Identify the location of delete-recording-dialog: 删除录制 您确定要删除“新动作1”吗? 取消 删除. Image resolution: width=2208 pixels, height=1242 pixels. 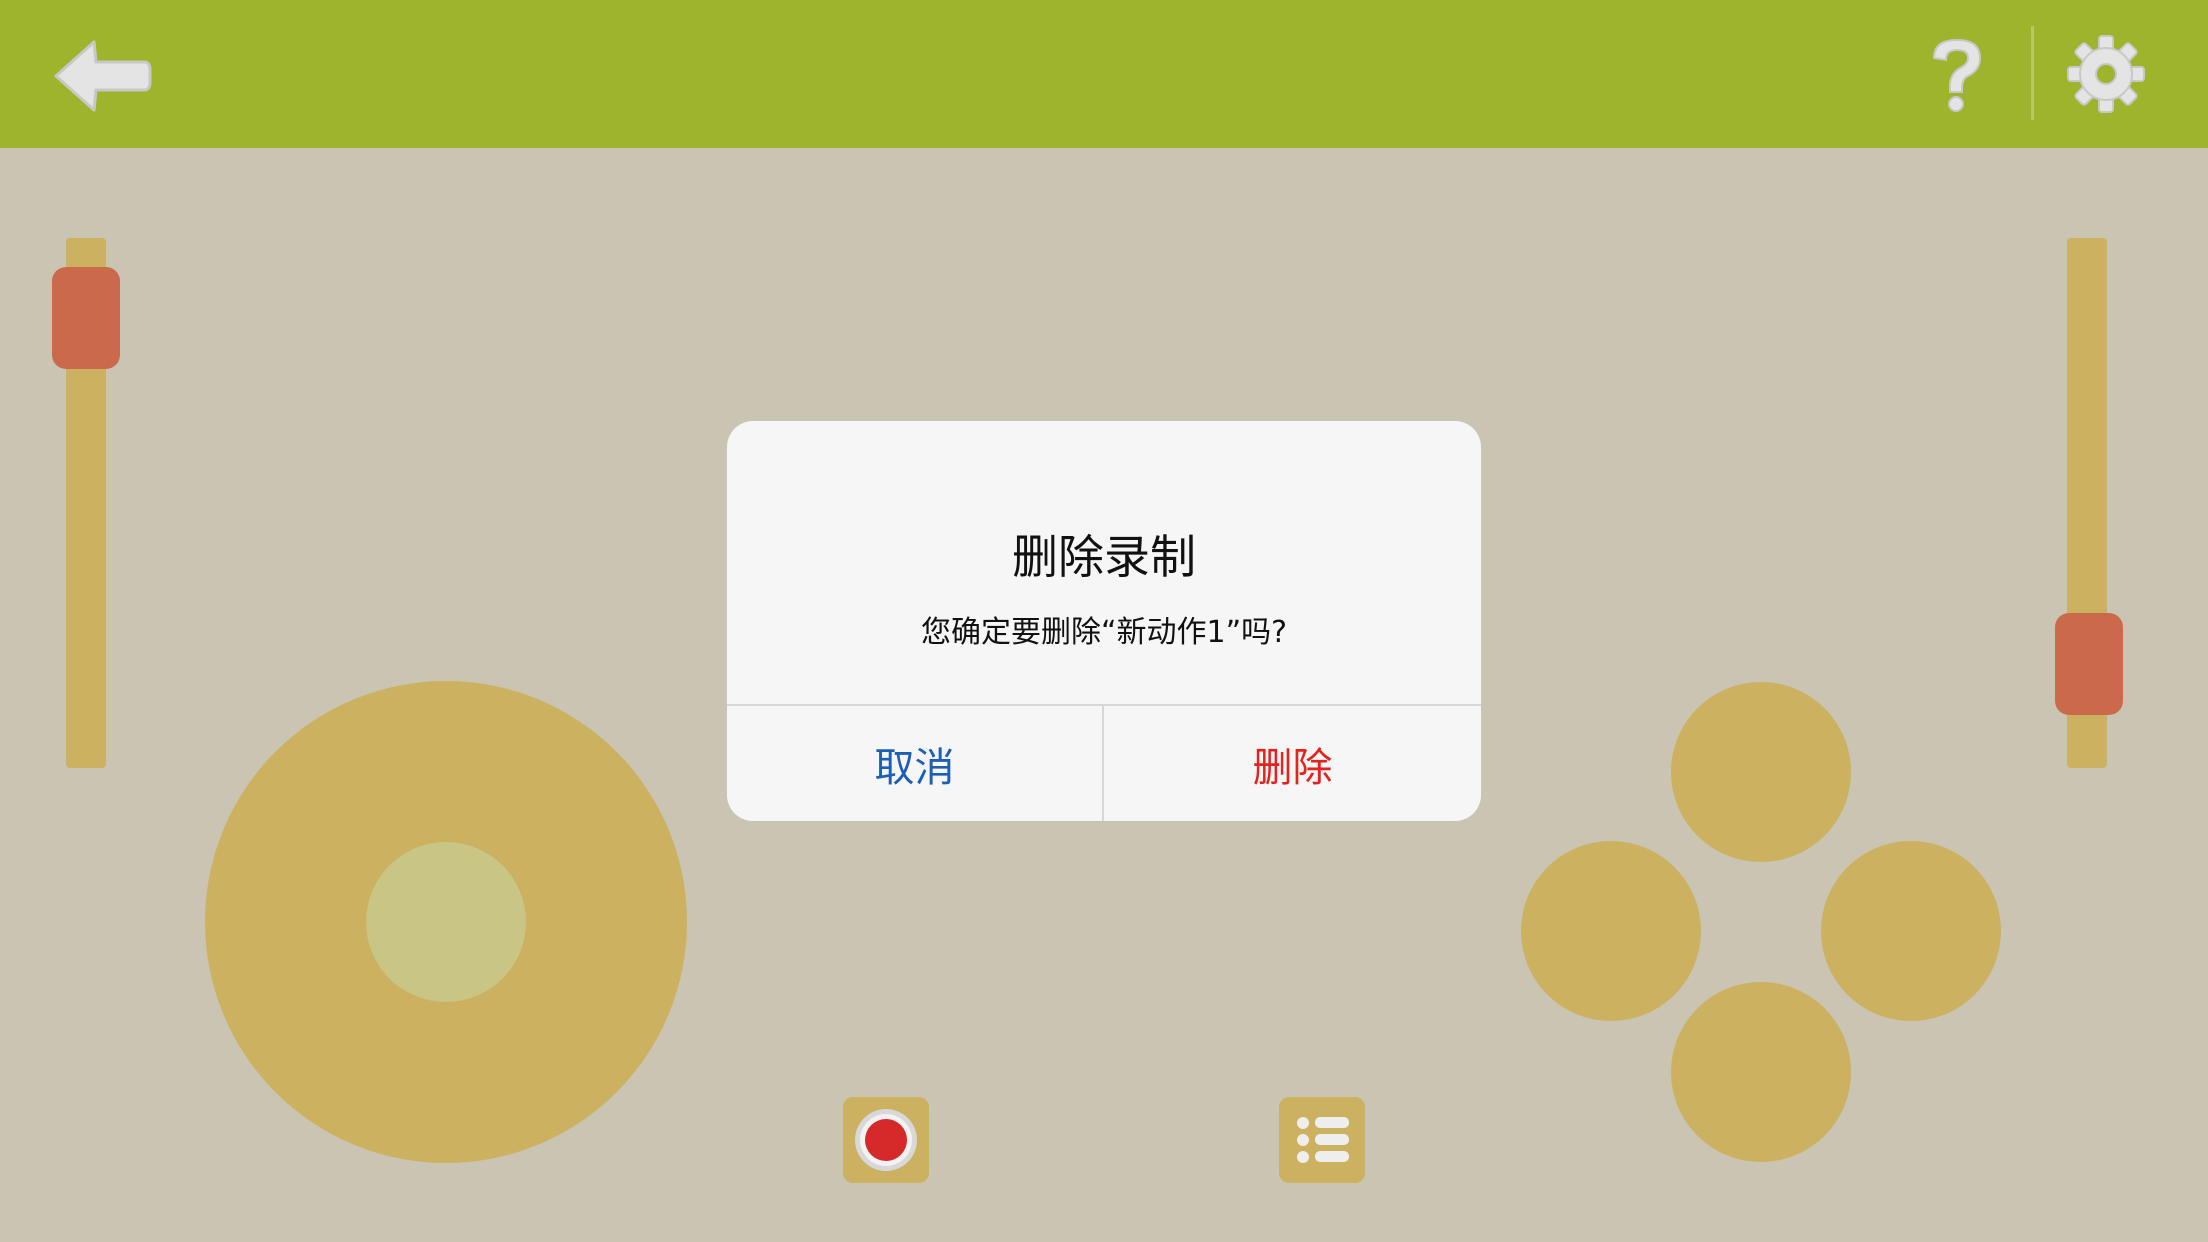
(1104, 621).